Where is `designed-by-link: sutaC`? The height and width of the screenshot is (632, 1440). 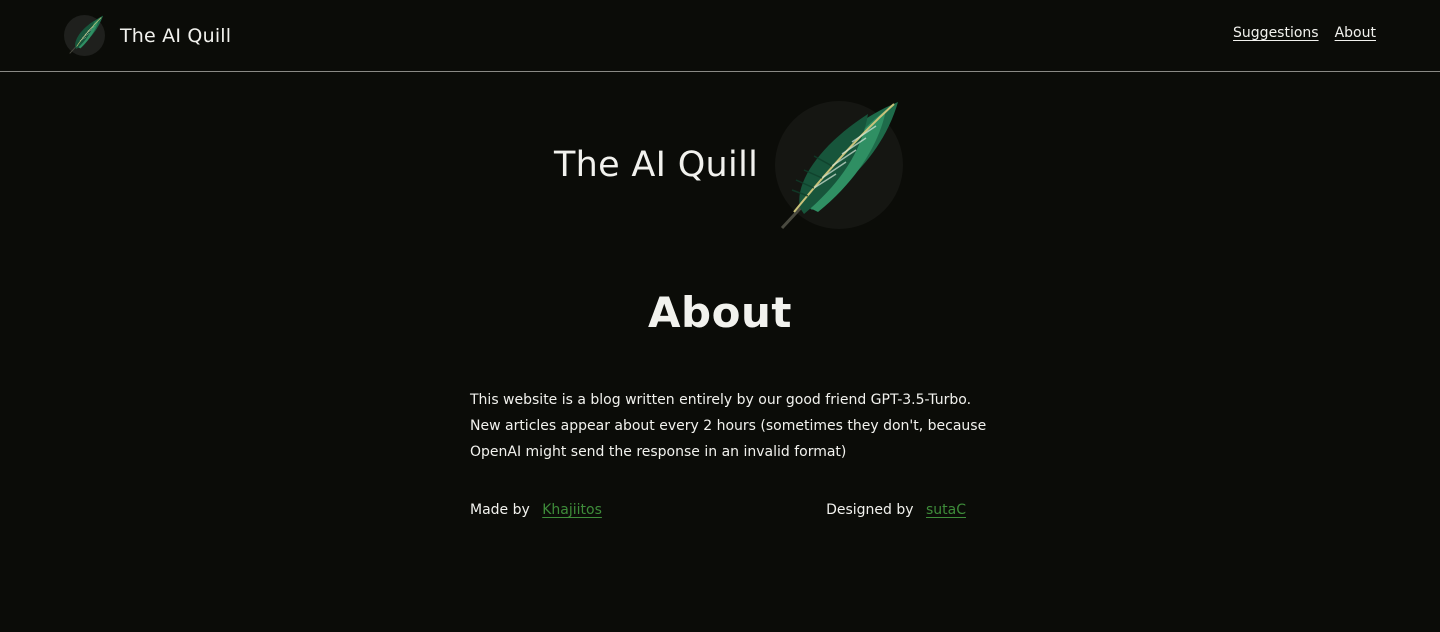
designed-by-link: sutaC is located at coordinates (946, 510).